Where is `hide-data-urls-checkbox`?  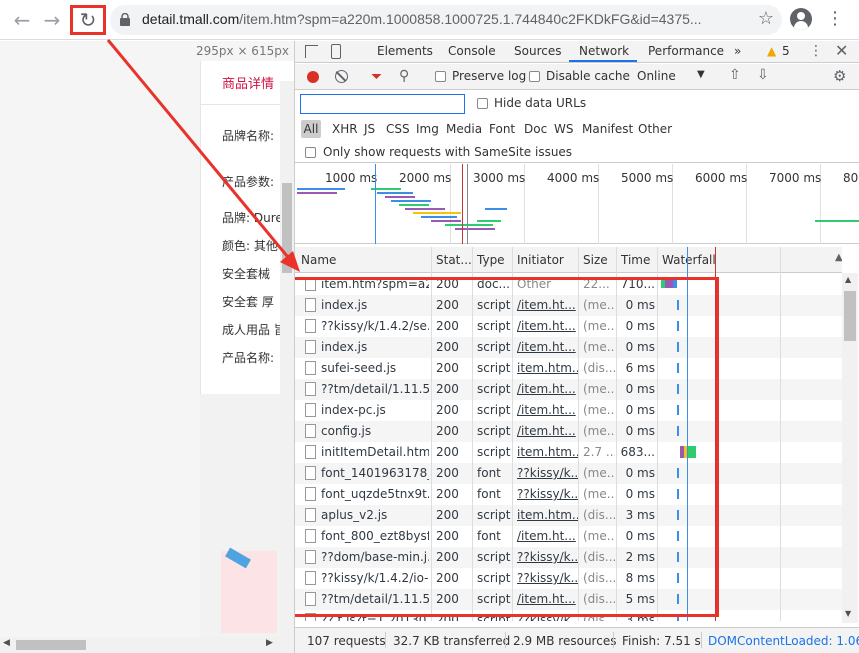 hide-data-urls-checkbox is located at coordinates (482, 103).